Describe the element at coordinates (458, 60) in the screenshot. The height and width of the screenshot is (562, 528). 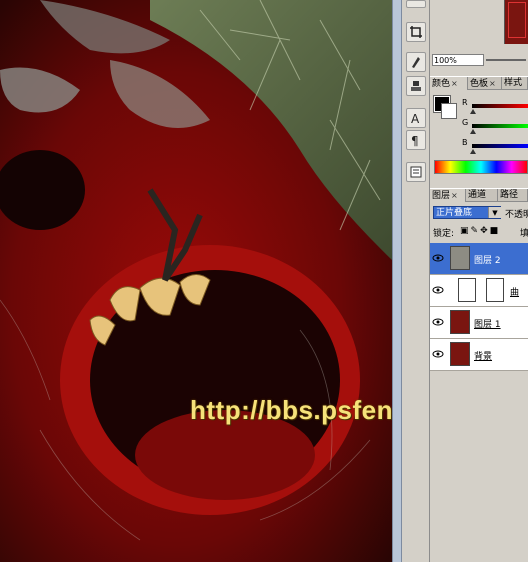
I see `zoom-field: 100%` at that location.